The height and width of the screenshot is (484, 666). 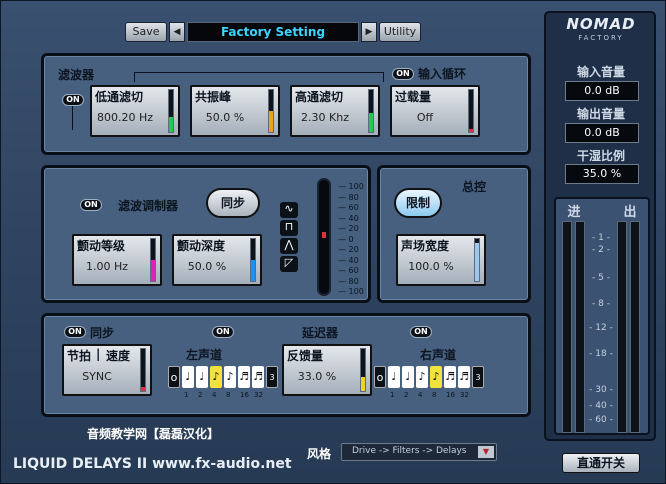 What do you see at coordinates (228, 395) in the screenshot?
I see `note-division-label: 8` at bounding box center [228, 395].